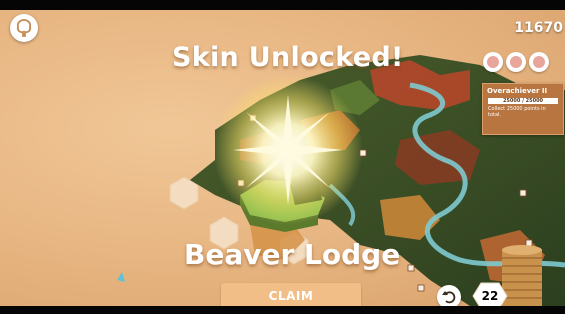 The height and width of the screenshot is (314, 565). What do you see at coordinates (517, 91) in the screenshot?
I see `achievement-title: Overachiever II` at bounding box center [517, 91].